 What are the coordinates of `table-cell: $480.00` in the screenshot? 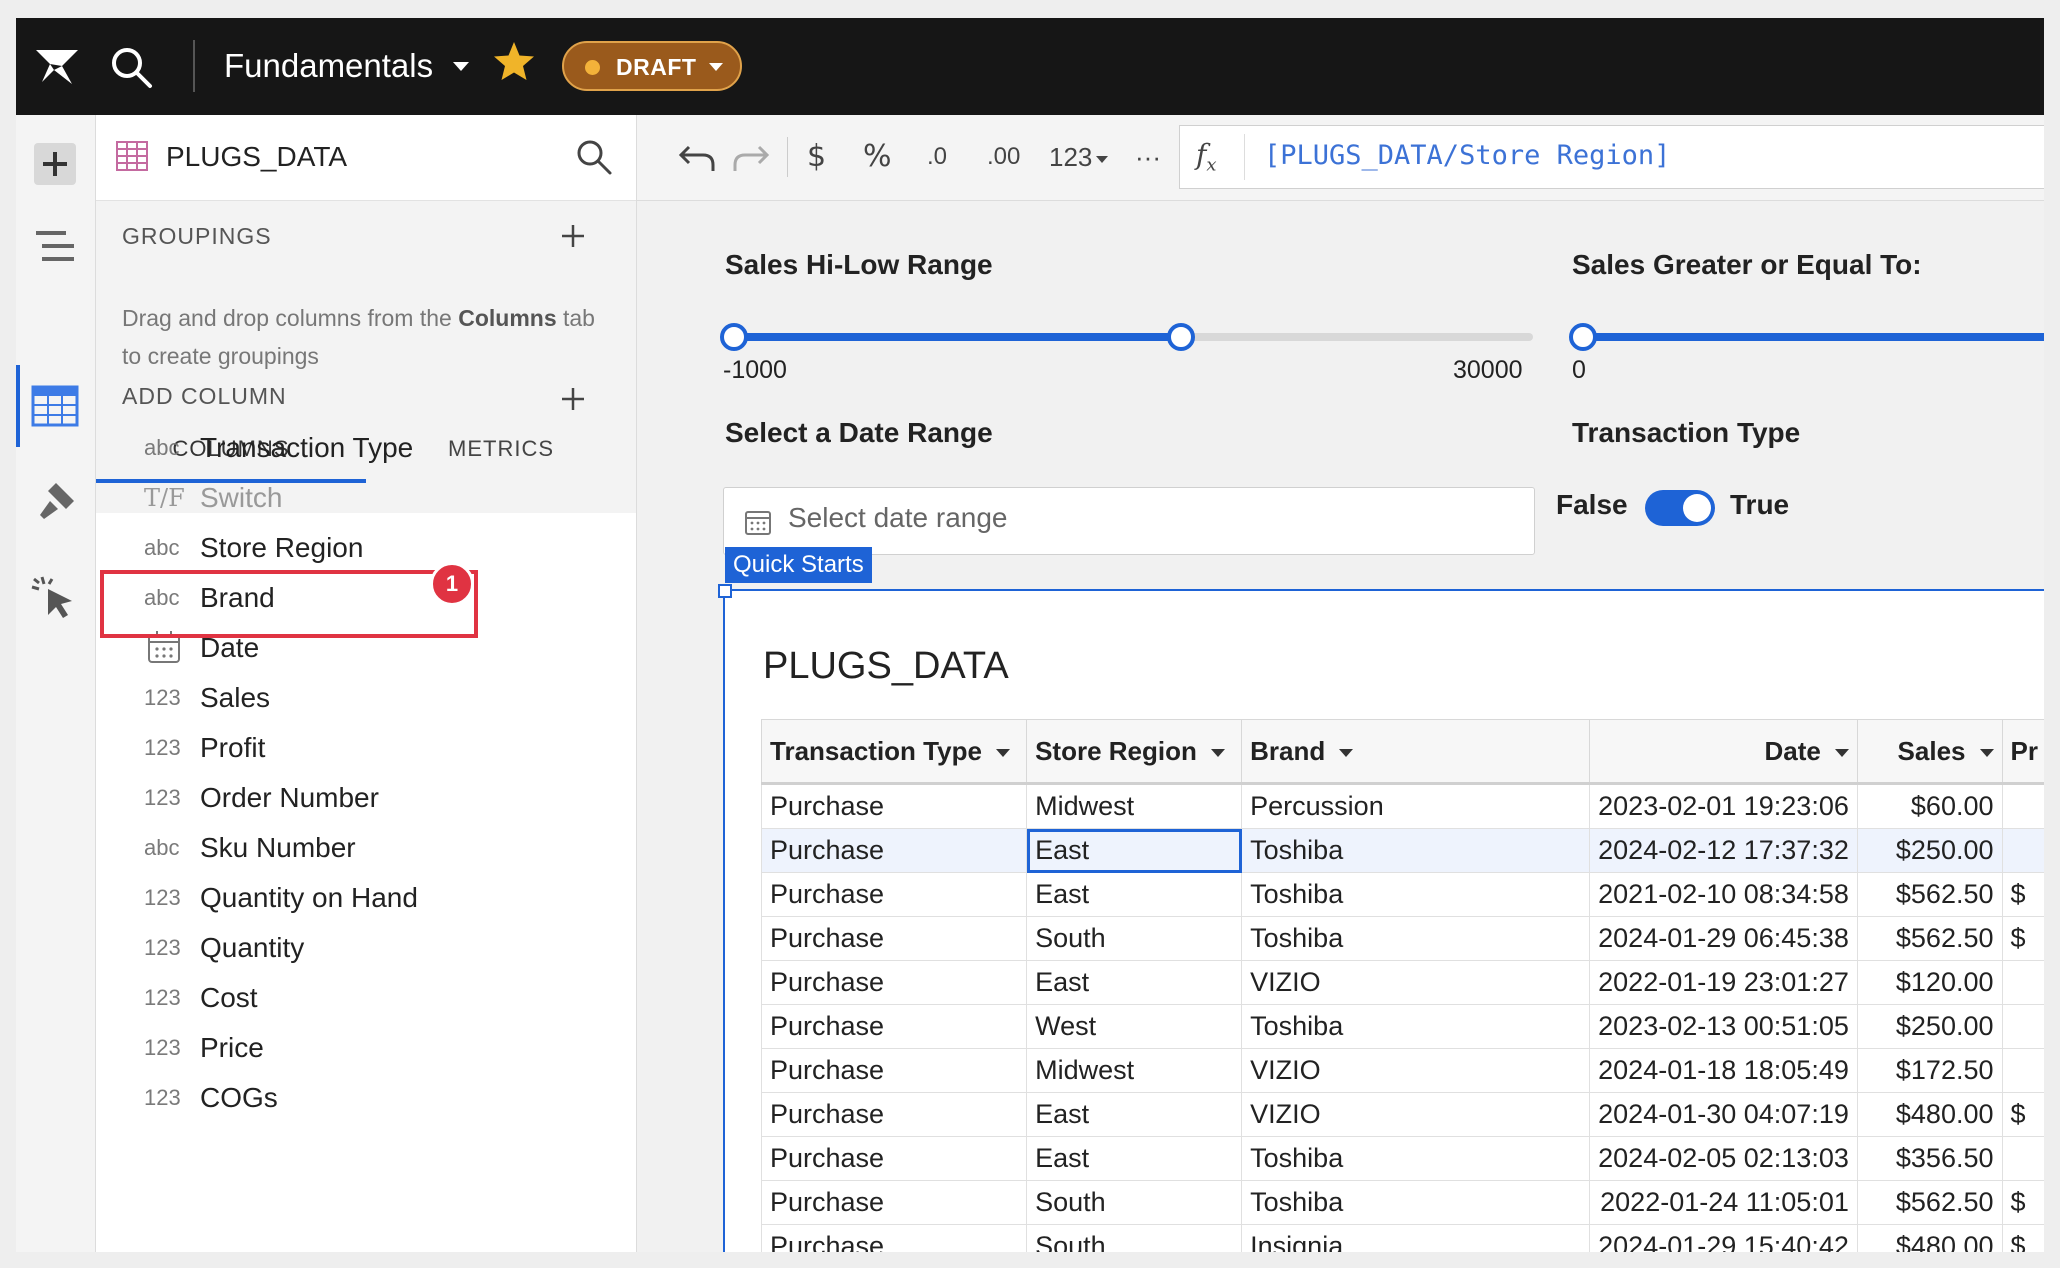 It's located at (1929, 1238).